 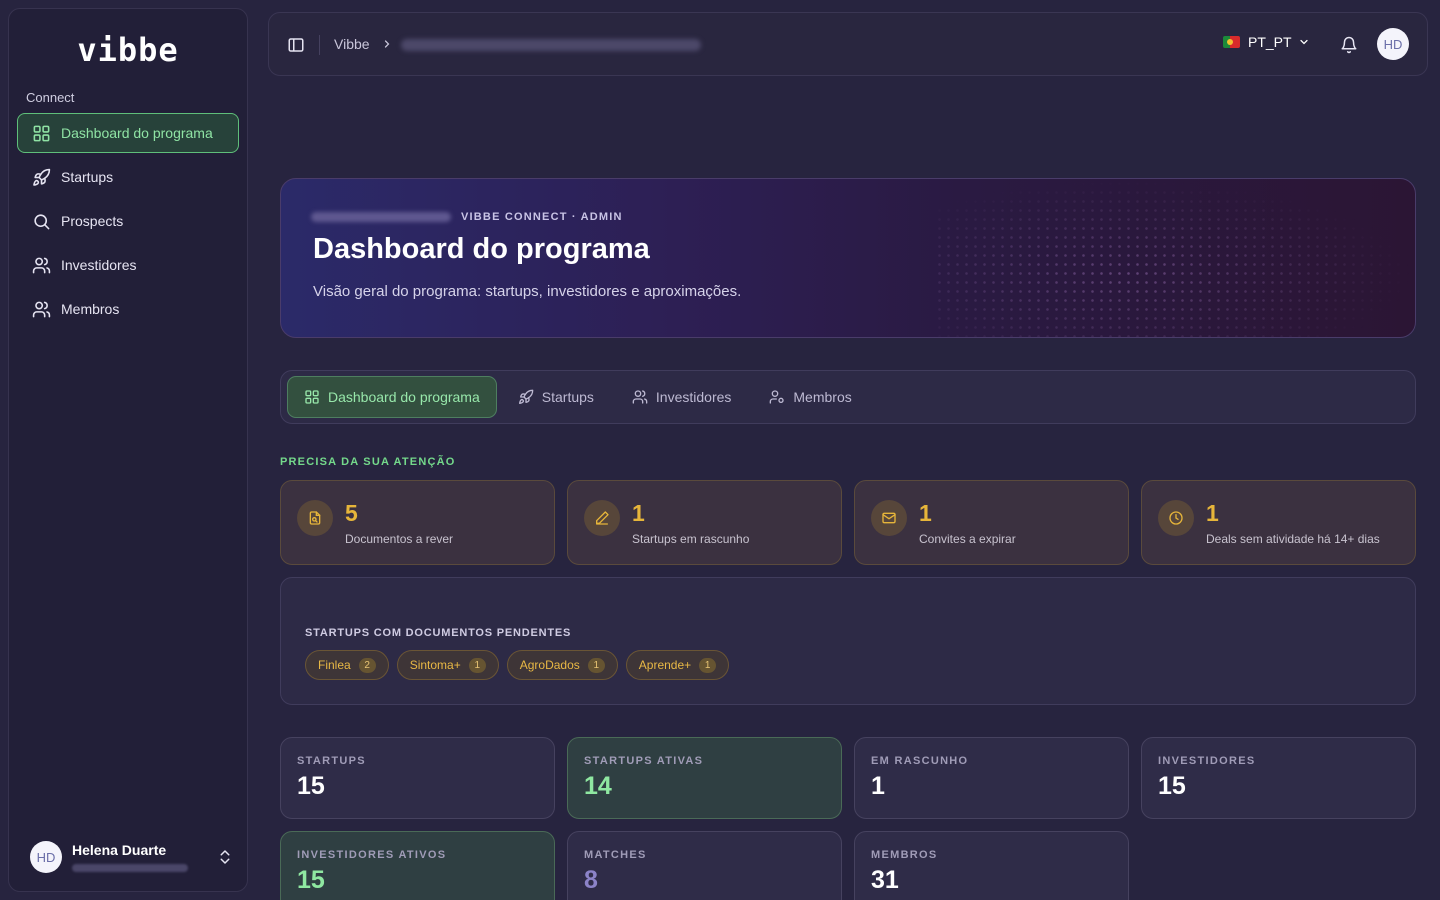 What do you see at coordinates (591, 880) in the screenshot?
I see `stat-value: 8` at bounding box center [591, 880].